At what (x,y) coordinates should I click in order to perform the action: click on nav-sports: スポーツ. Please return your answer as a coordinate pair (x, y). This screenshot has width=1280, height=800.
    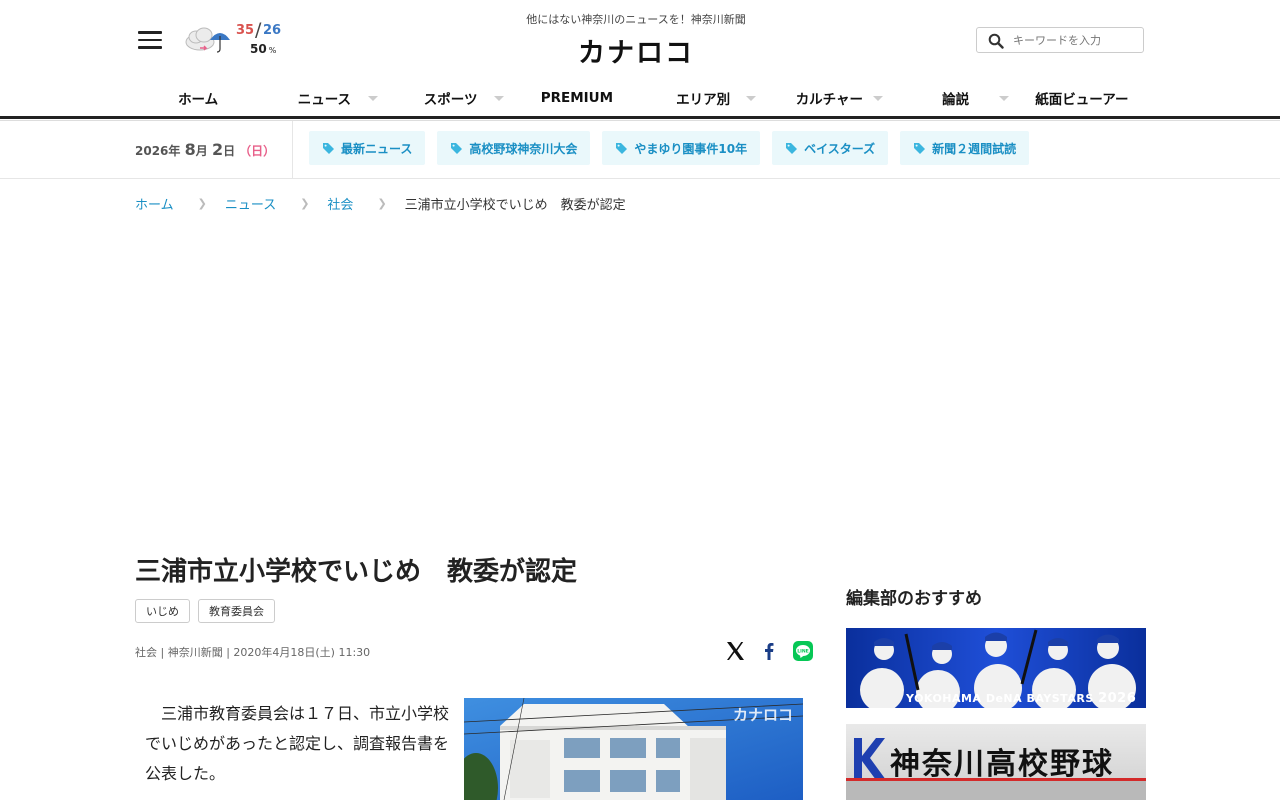
    Looking at the image, I should click on (451, 98).